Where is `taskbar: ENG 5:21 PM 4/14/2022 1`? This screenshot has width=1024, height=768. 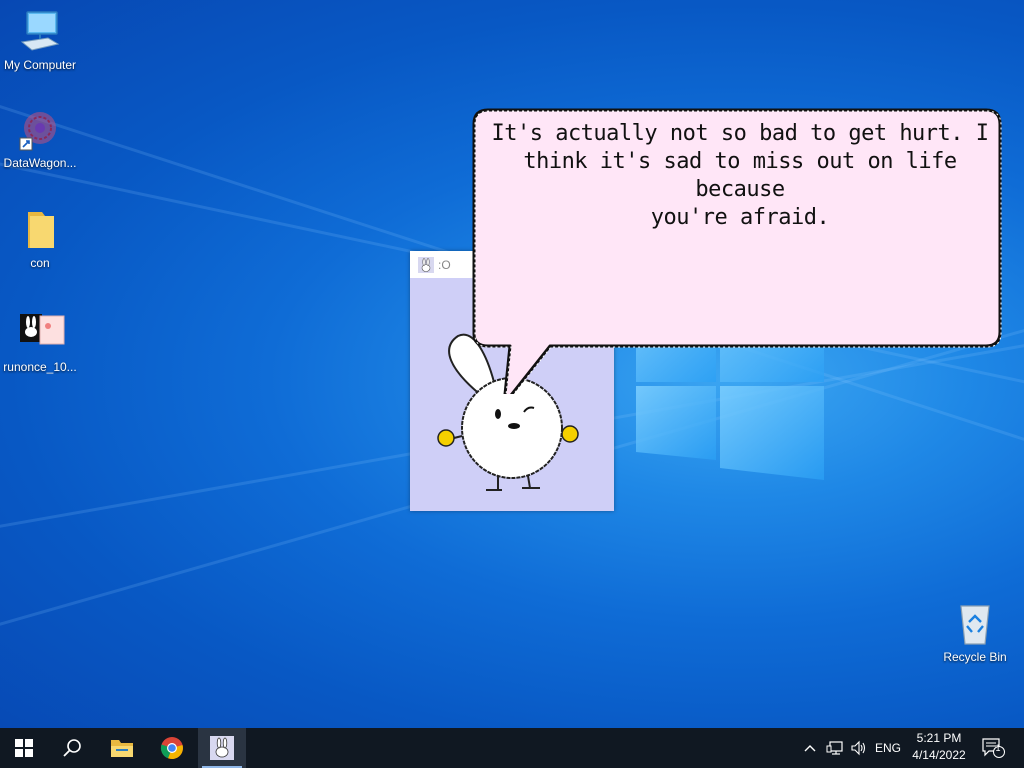
taskbar: ENG 5:21 PM 4/14/2022 1 is located at coordinates (512, 748).